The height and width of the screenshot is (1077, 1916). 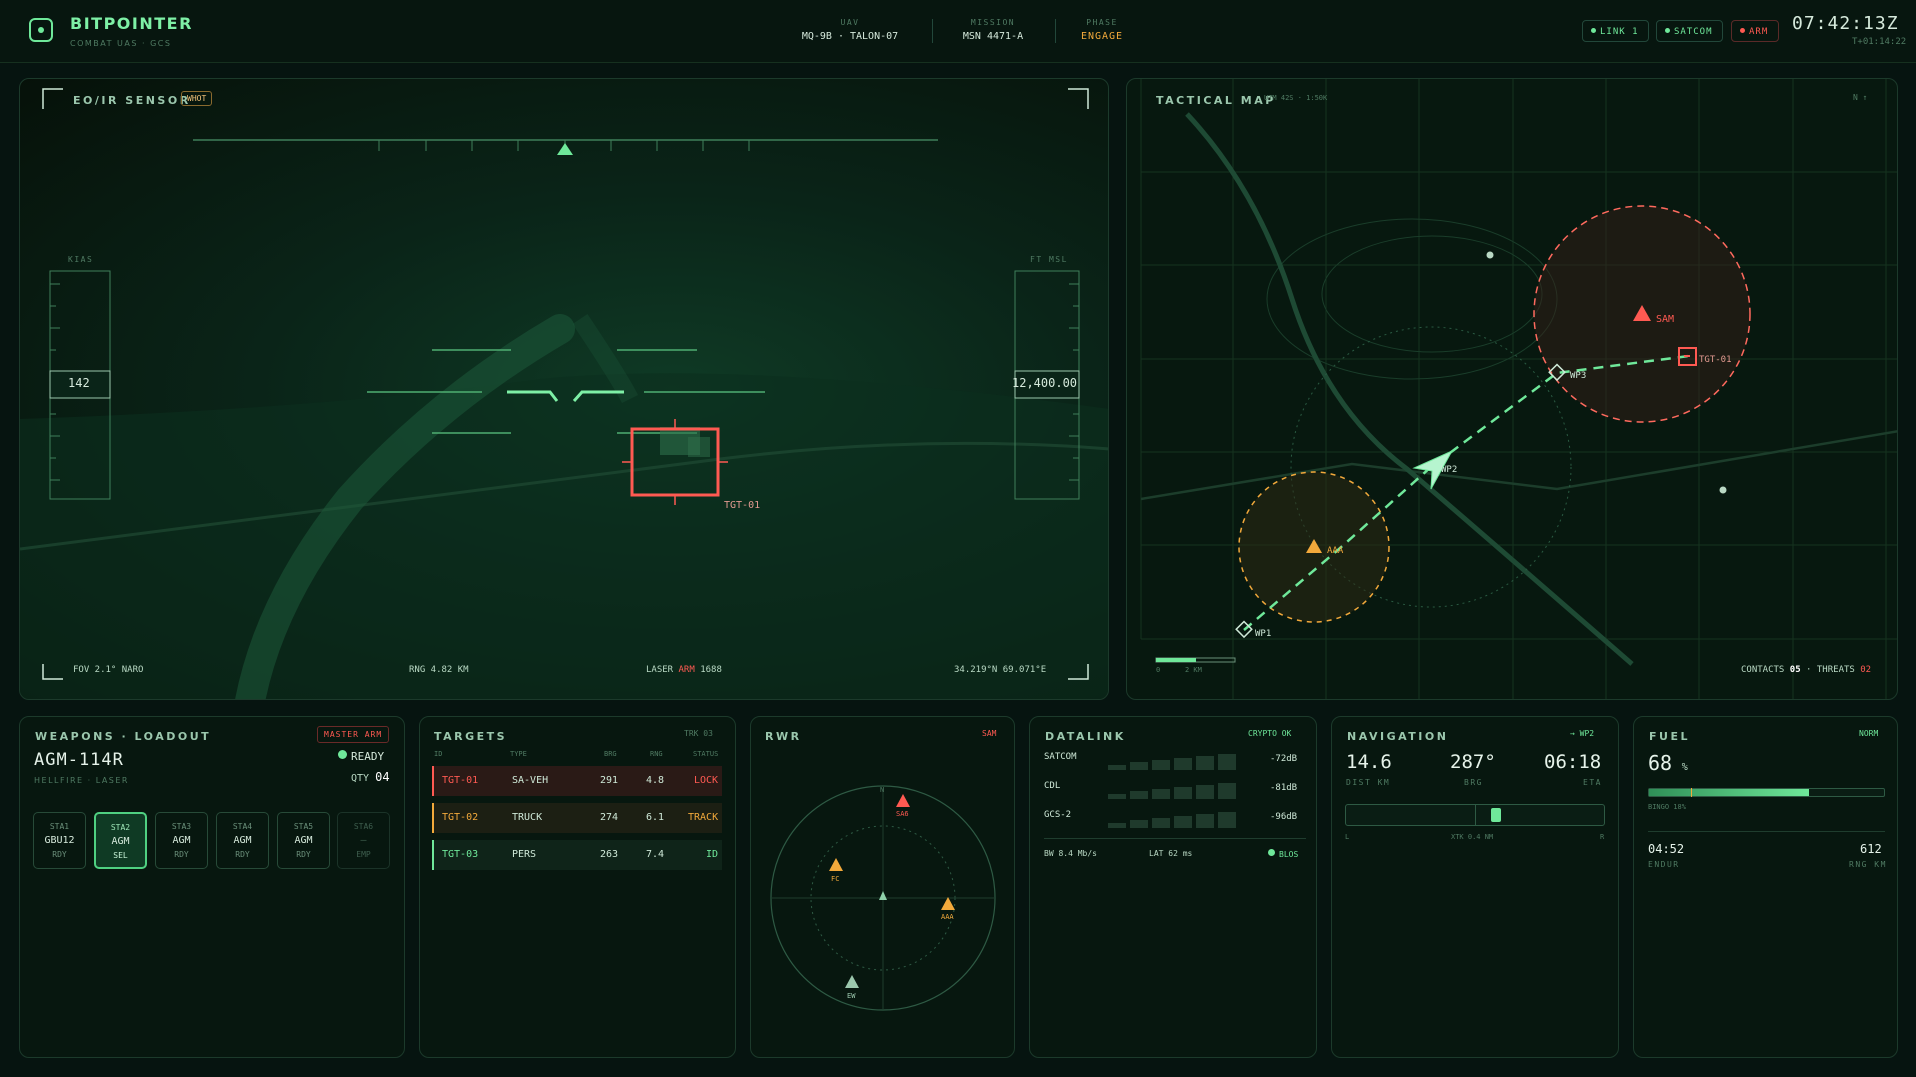 What do you see at coordinates (1085, 736) in the screenshot?
I see `datalink-title: DATALINK` at bounding box center [1085, 736].